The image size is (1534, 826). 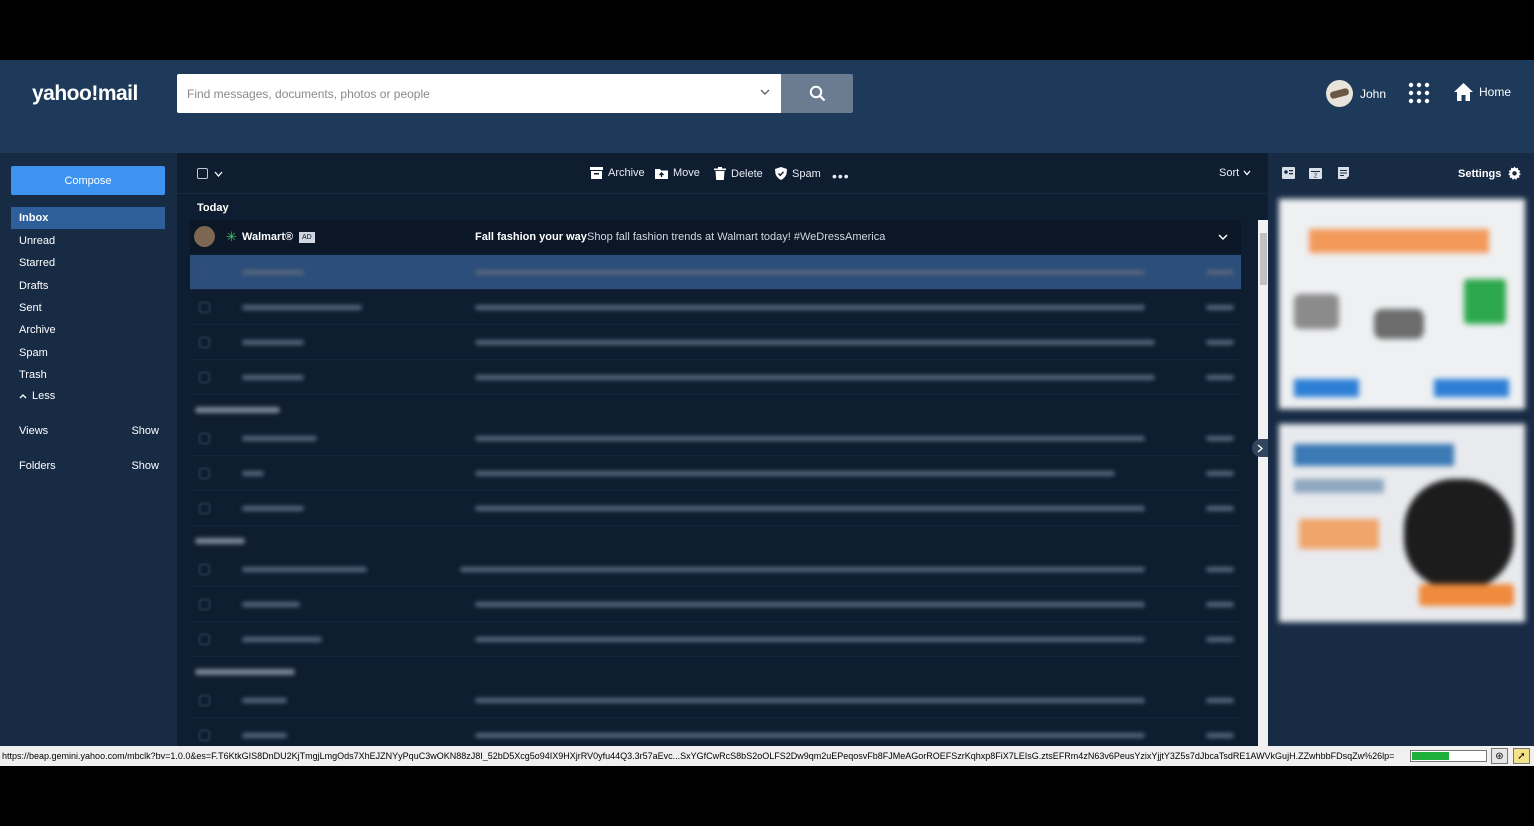 I want to click on advertisement-bottom, so click(x=1402, y=523).